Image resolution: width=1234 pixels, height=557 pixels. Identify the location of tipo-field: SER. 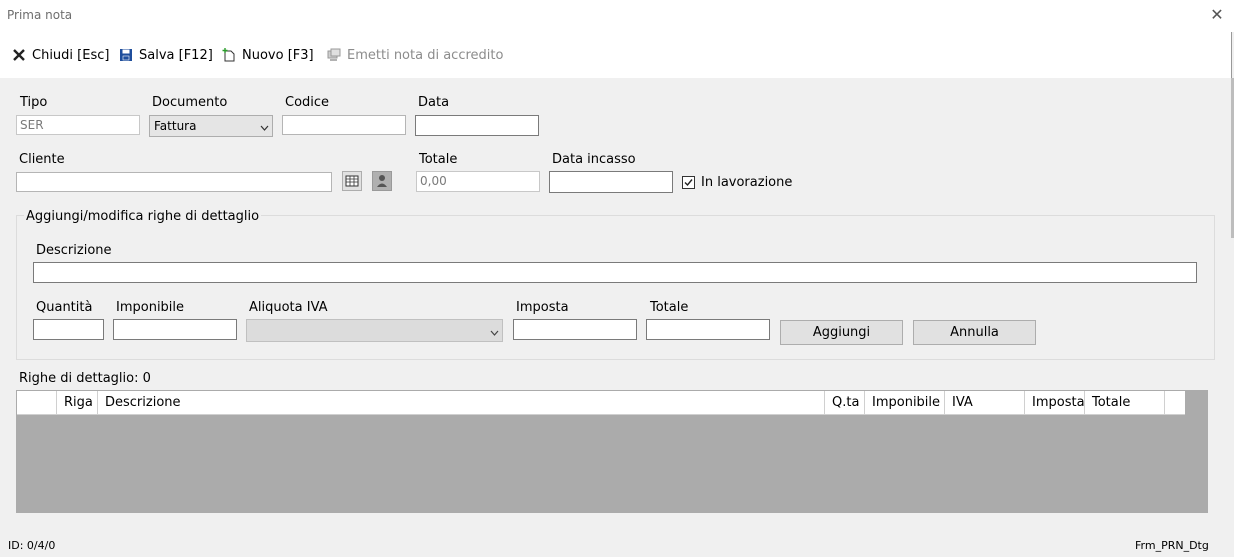
(78, 125).